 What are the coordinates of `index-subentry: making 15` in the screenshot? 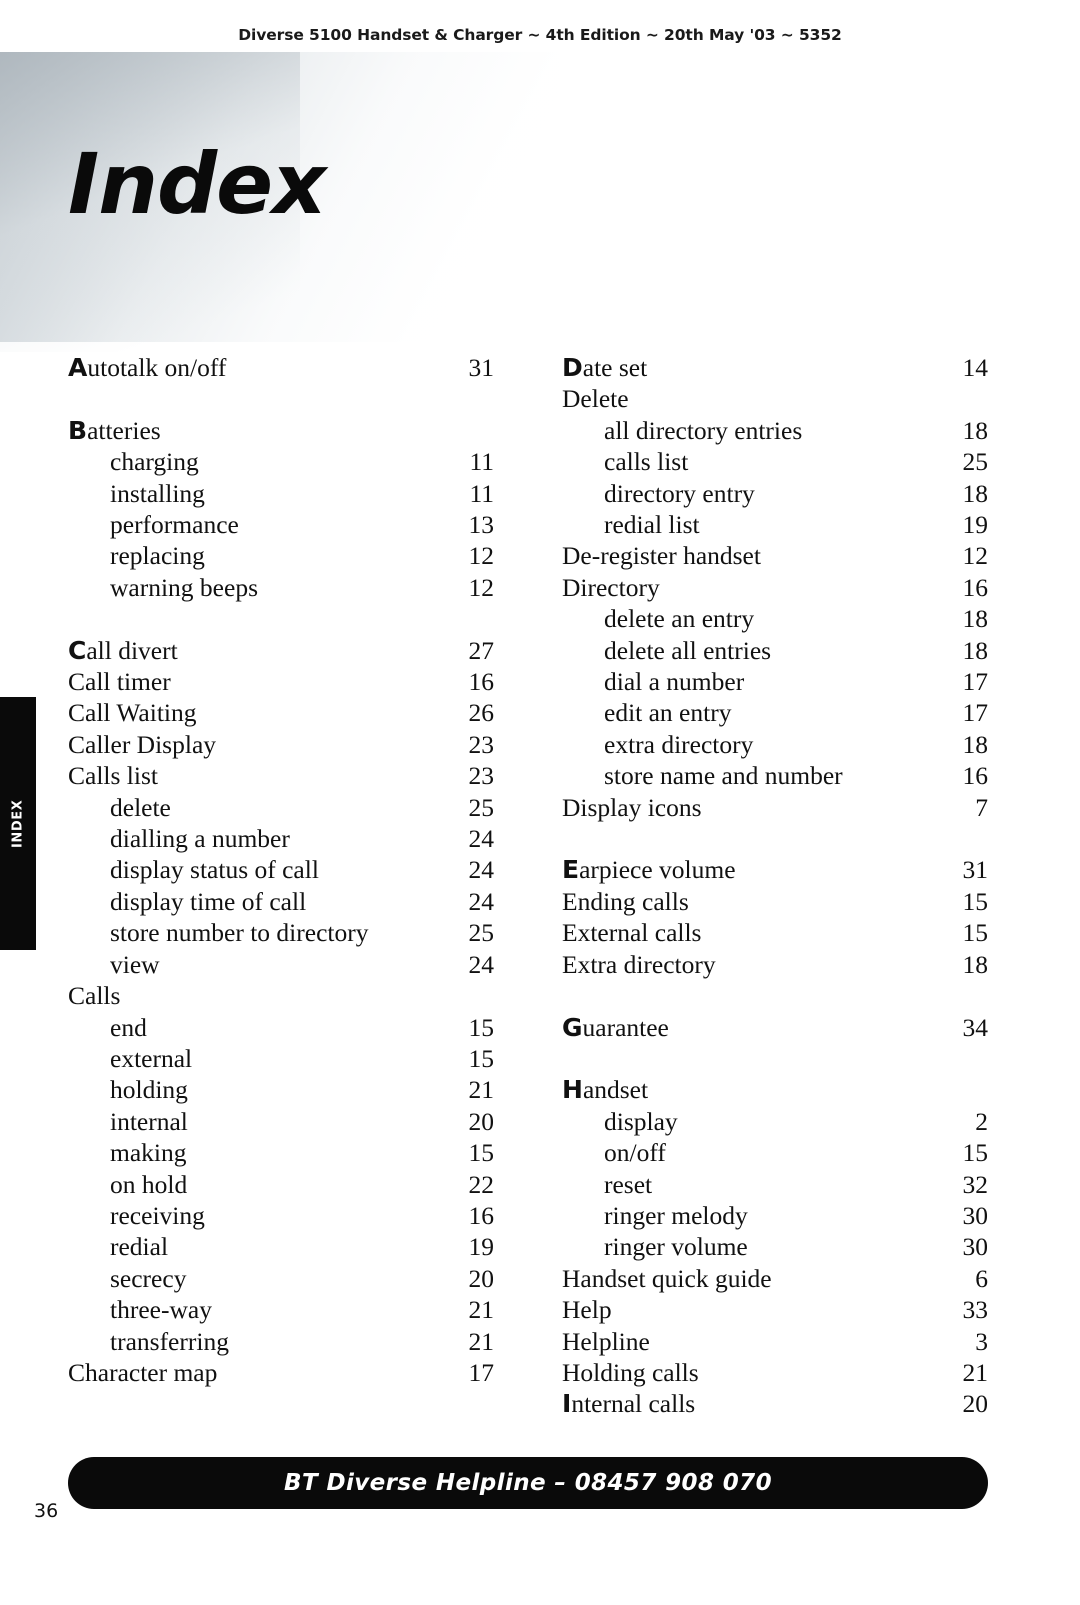 It's located at (281, 1152).